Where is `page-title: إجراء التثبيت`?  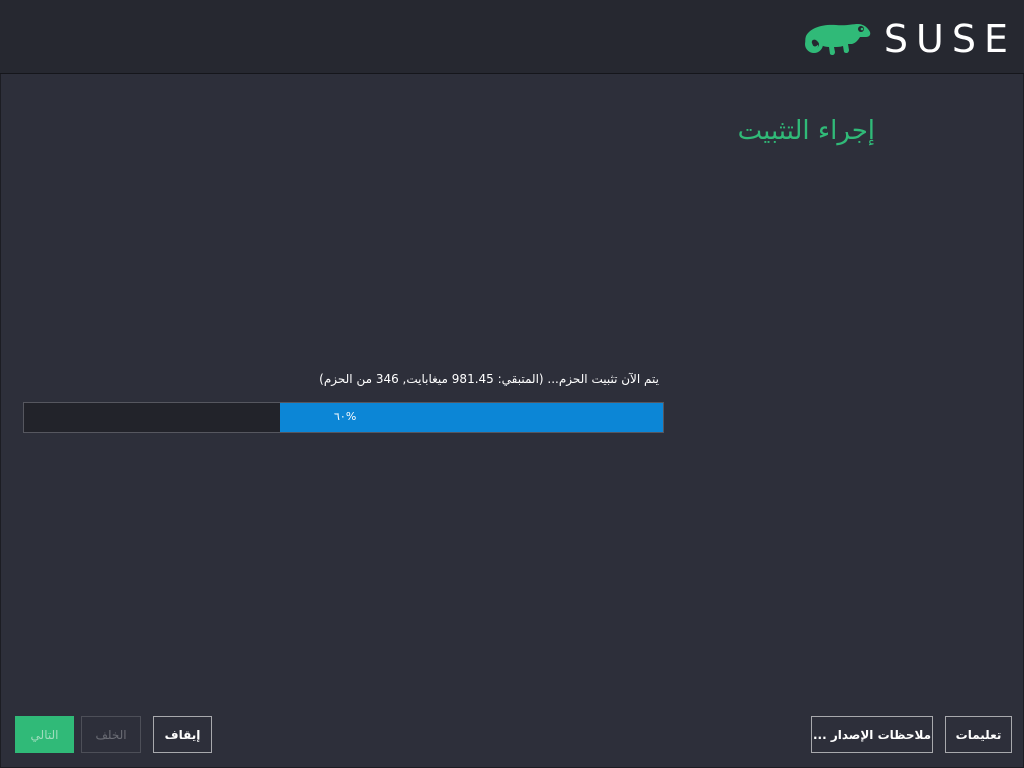 page-title: إجراء التثبيت is located at coordinates (806, 131).